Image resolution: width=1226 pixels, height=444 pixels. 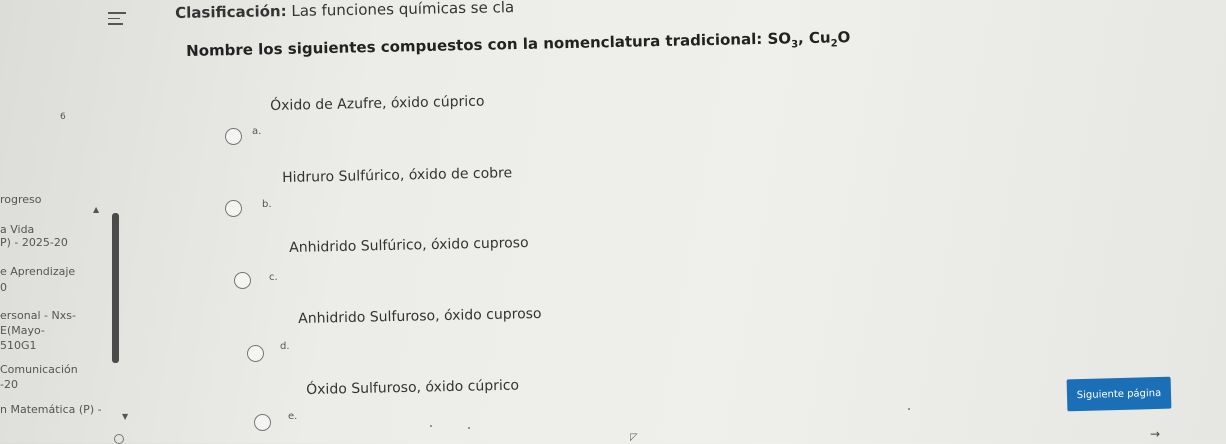 What do you see at coordinates (18, 345) in the screenshot?
I see `sidebar-item: 510G1` at bounding box center [18, 345].